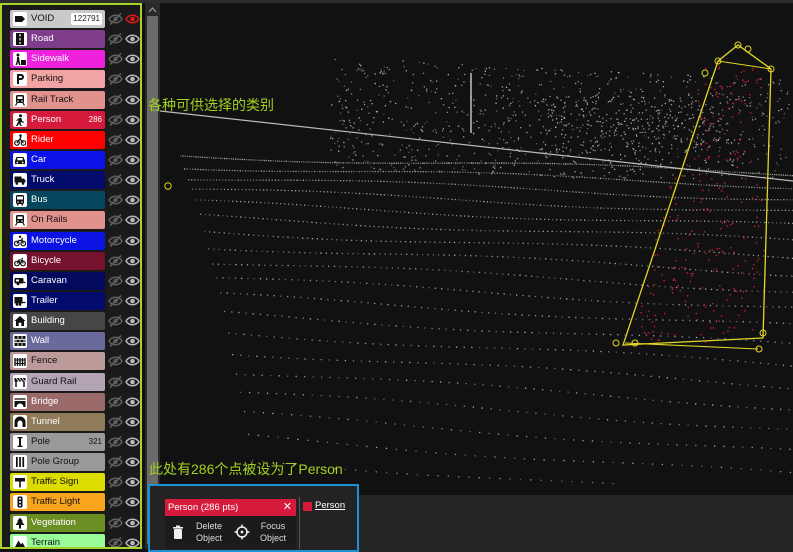 This screenshot has width=793, height=552. Describe the element at coordinates (263, 532) in the screenshot. I see `focus-object-button: Focus Object` at that location.